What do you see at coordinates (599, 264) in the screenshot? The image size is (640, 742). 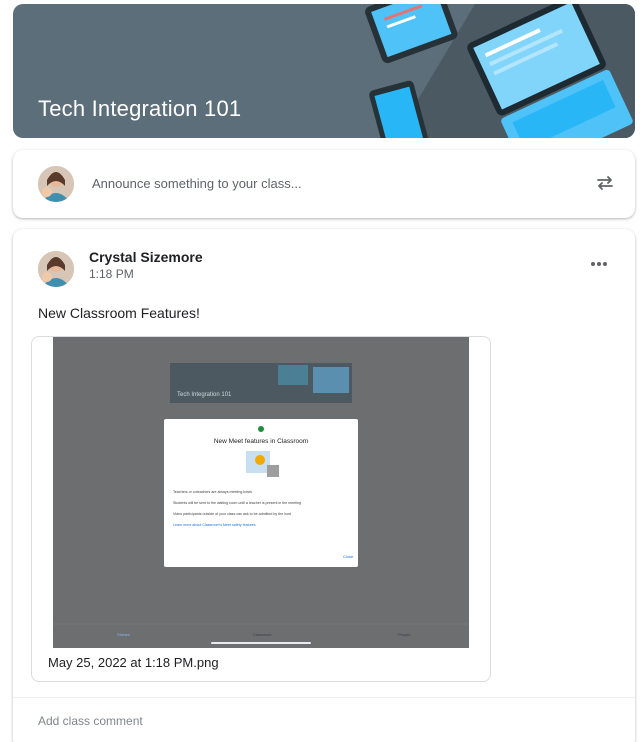 I see `more-options-icon` at bounding box center [599, 264].